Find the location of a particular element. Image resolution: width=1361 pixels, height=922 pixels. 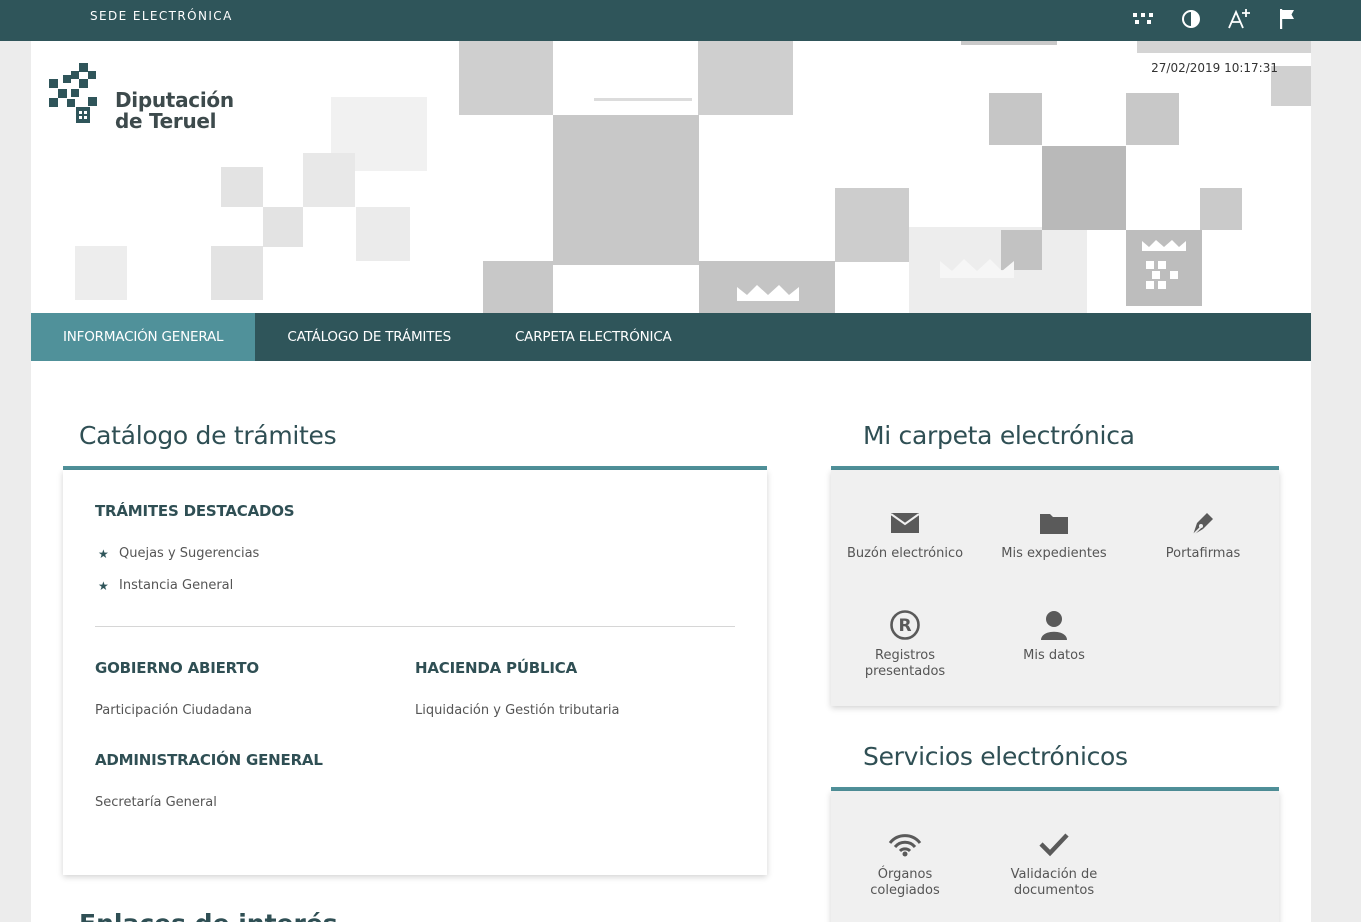

nav-item-carpeta-electronica: CARPETA ELECTRÓNICA is located at coordinates (593, 337).